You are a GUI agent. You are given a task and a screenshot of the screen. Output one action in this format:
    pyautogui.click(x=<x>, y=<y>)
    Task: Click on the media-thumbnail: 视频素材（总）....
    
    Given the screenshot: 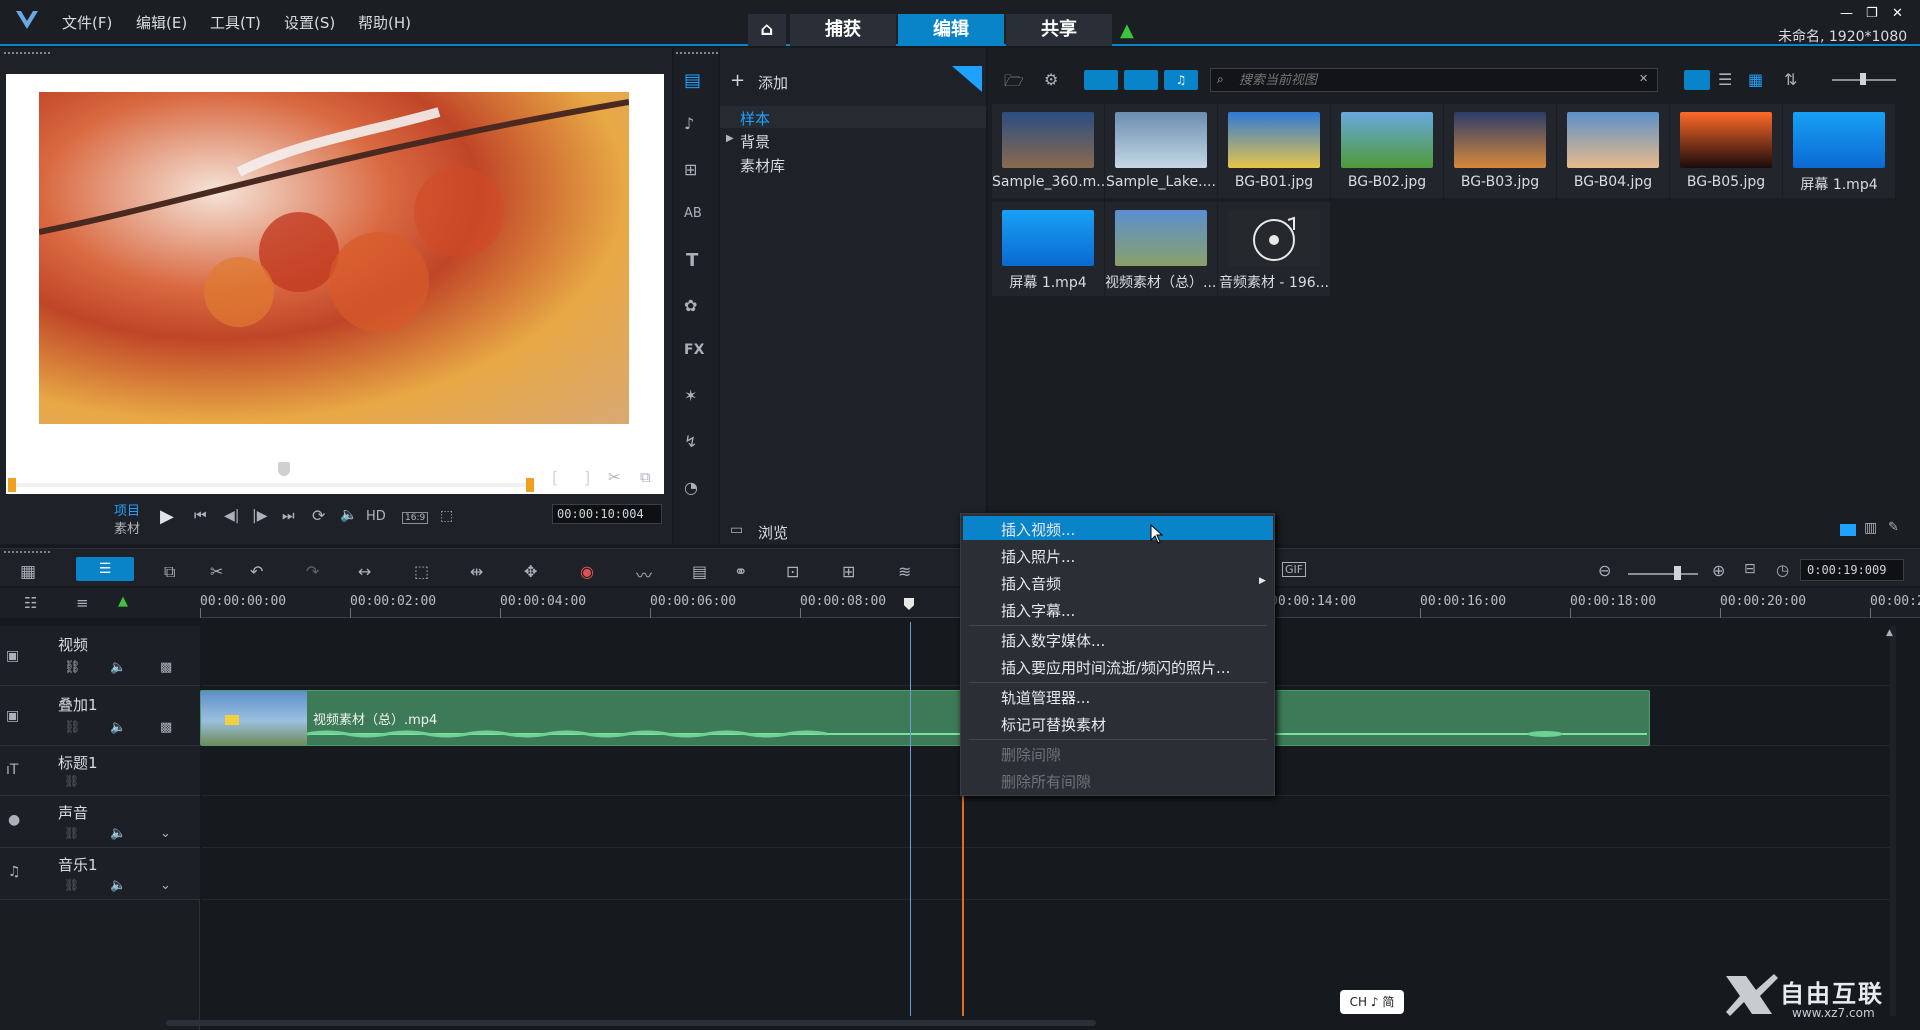 What is the action you would take?
    pyautogui.click(x=1161, y=249)
    